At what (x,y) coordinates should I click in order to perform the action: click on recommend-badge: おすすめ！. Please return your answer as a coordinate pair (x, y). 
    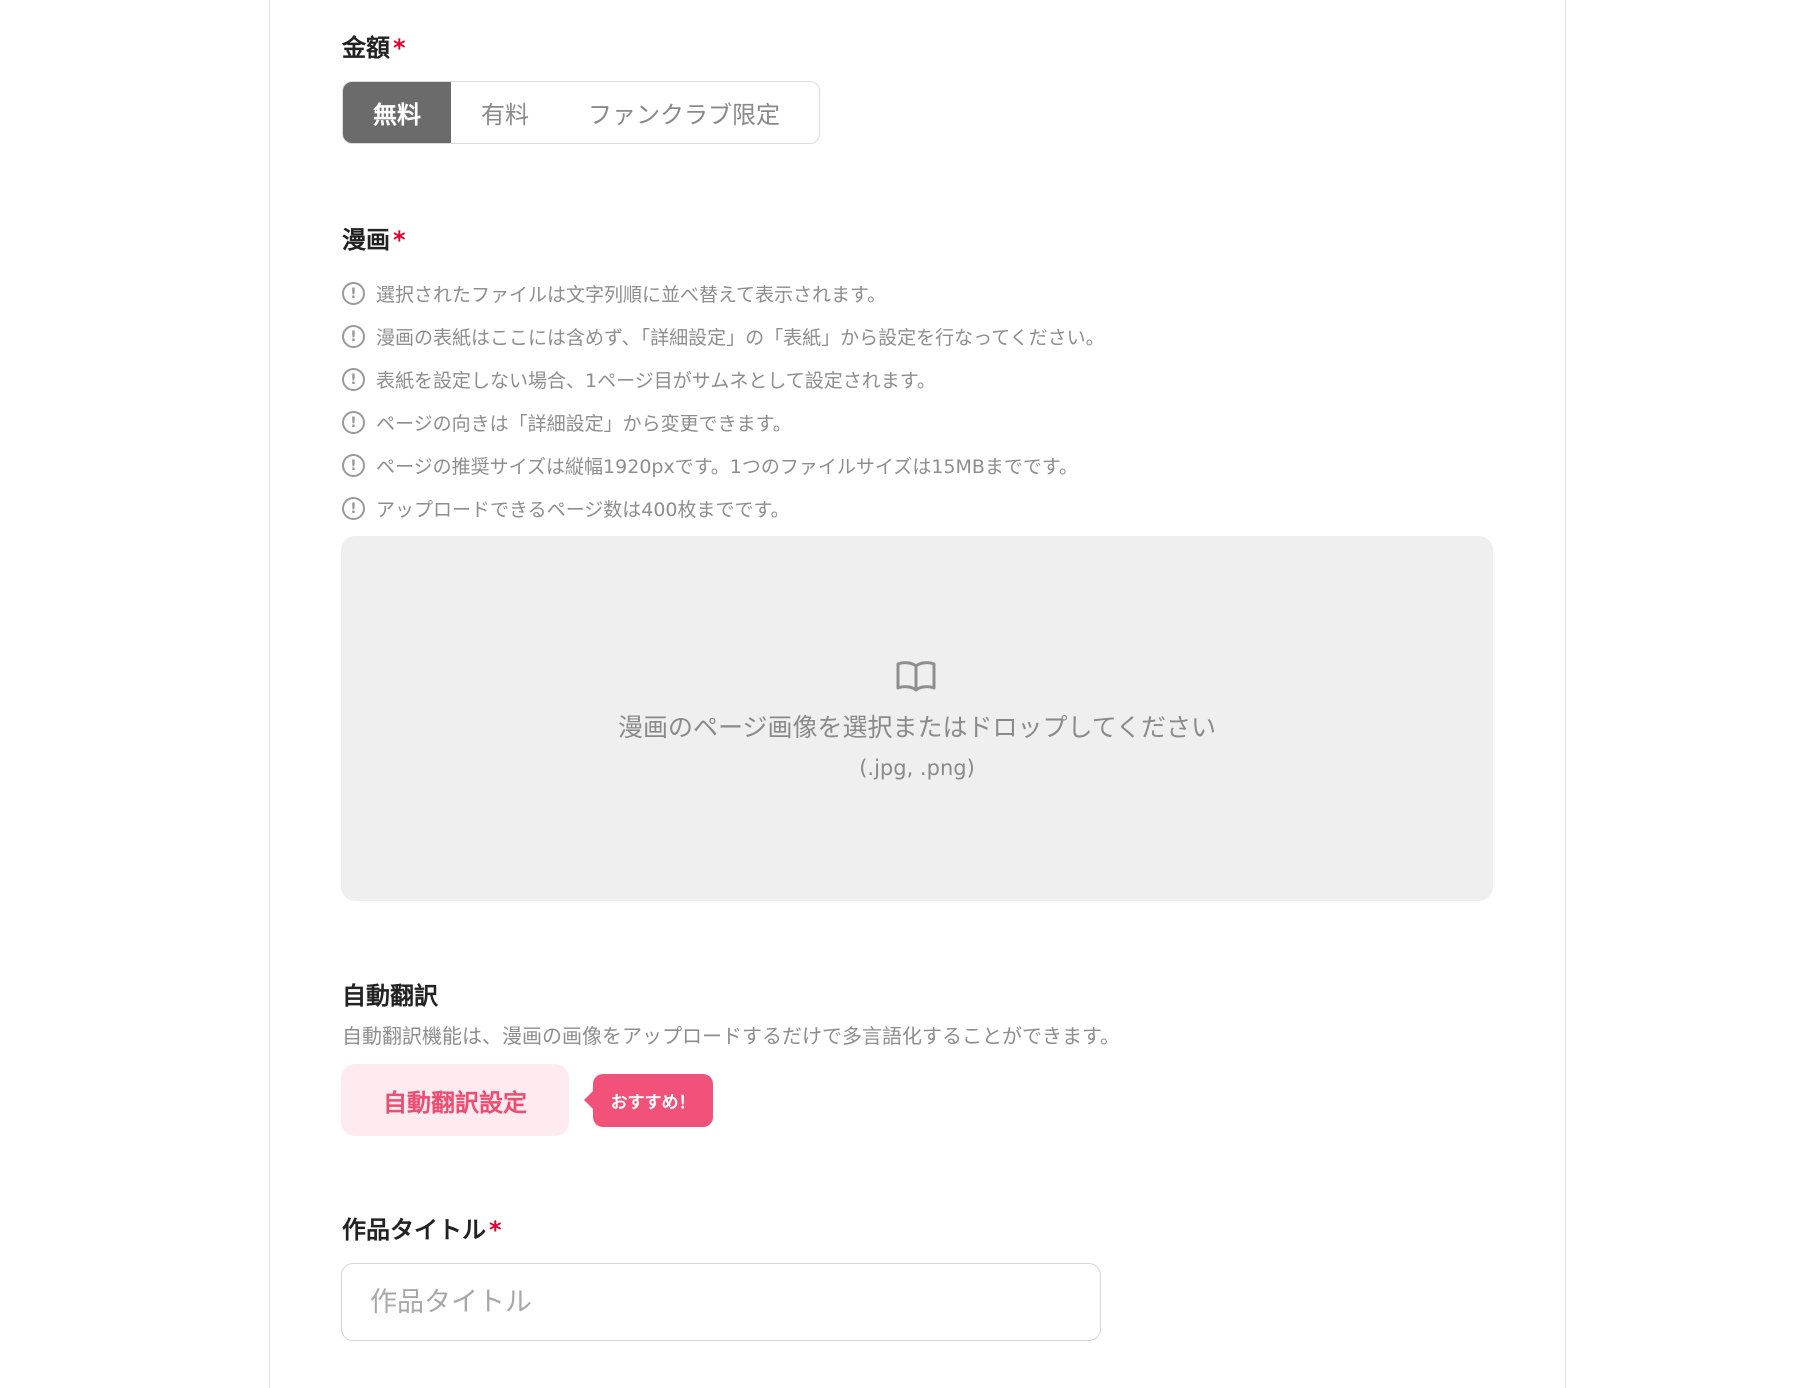
    Looking at the image, I should click on (648, 1100).